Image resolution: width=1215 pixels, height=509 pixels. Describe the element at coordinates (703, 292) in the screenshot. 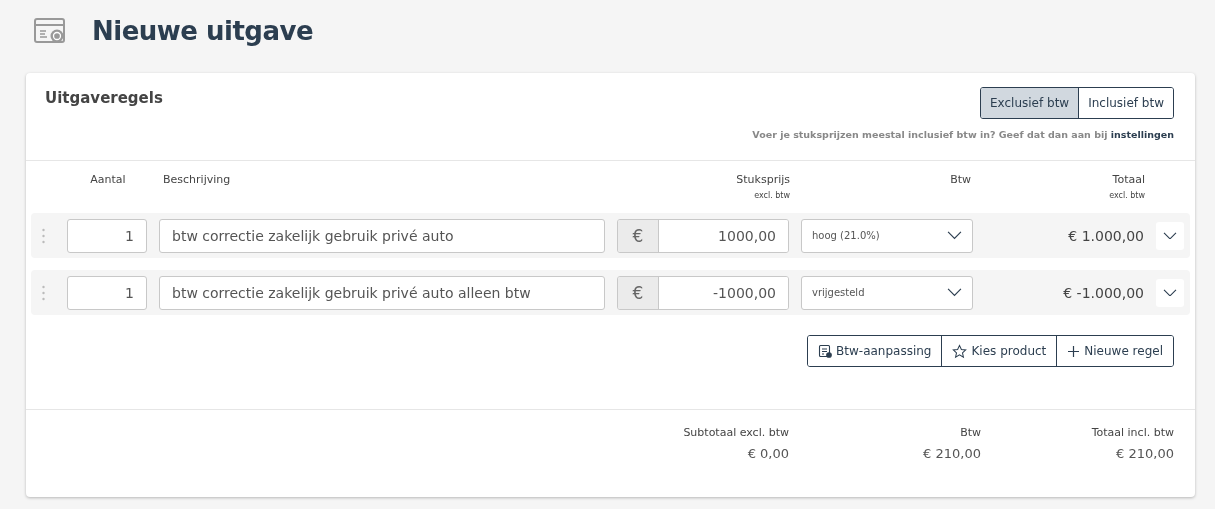

I see `price-field: € -1000,00` at that location.